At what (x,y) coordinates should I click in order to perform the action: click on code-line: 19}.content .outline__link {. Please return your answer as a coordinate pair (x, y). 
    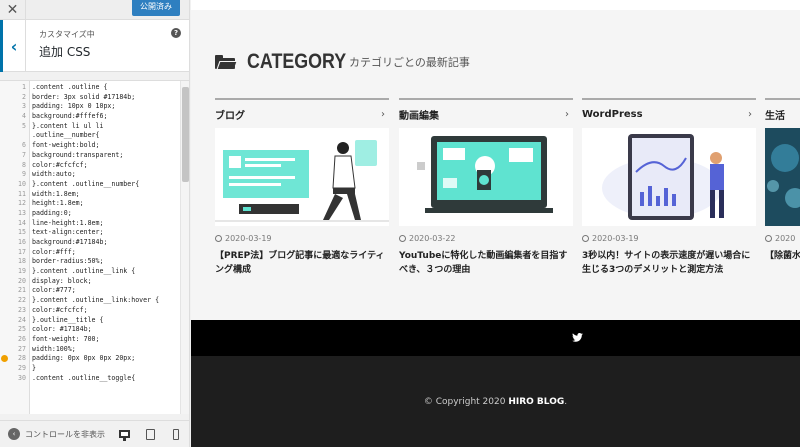
    Looking at the image, I should click on (90, 272).